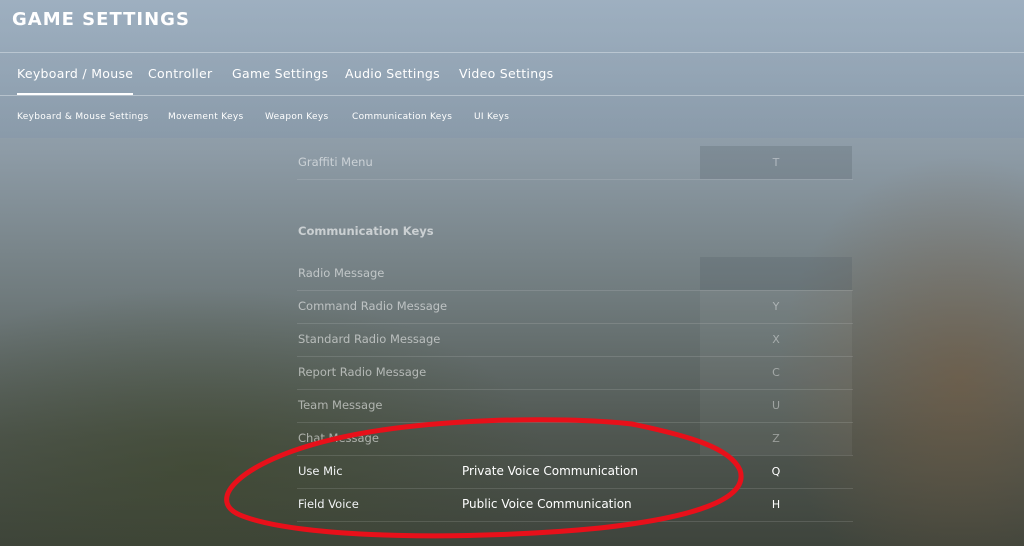  What do you see at coordinates (776, 162) in the screenshot?
I see `keybind-key-button: T` at bounding box center [776, 162].